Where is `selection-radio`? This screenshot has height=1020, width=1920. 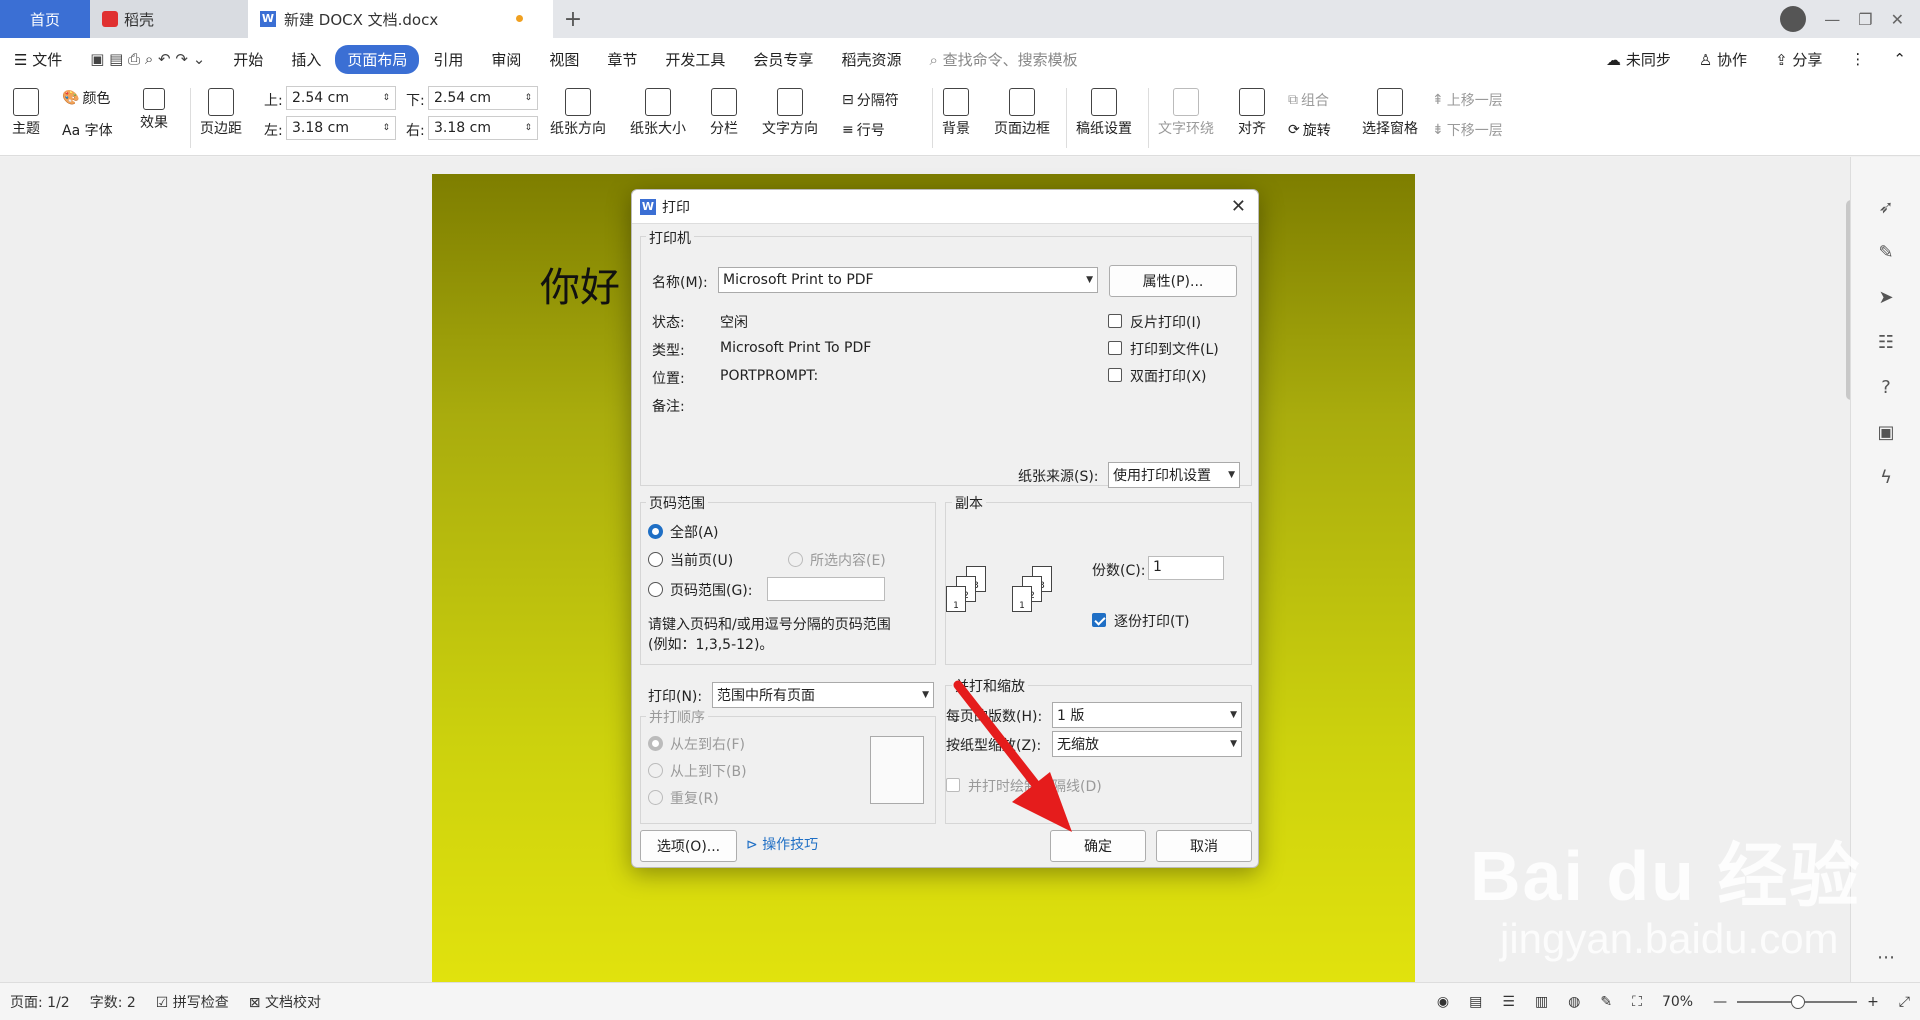
selection-radio is located at coordinates (795, 559).